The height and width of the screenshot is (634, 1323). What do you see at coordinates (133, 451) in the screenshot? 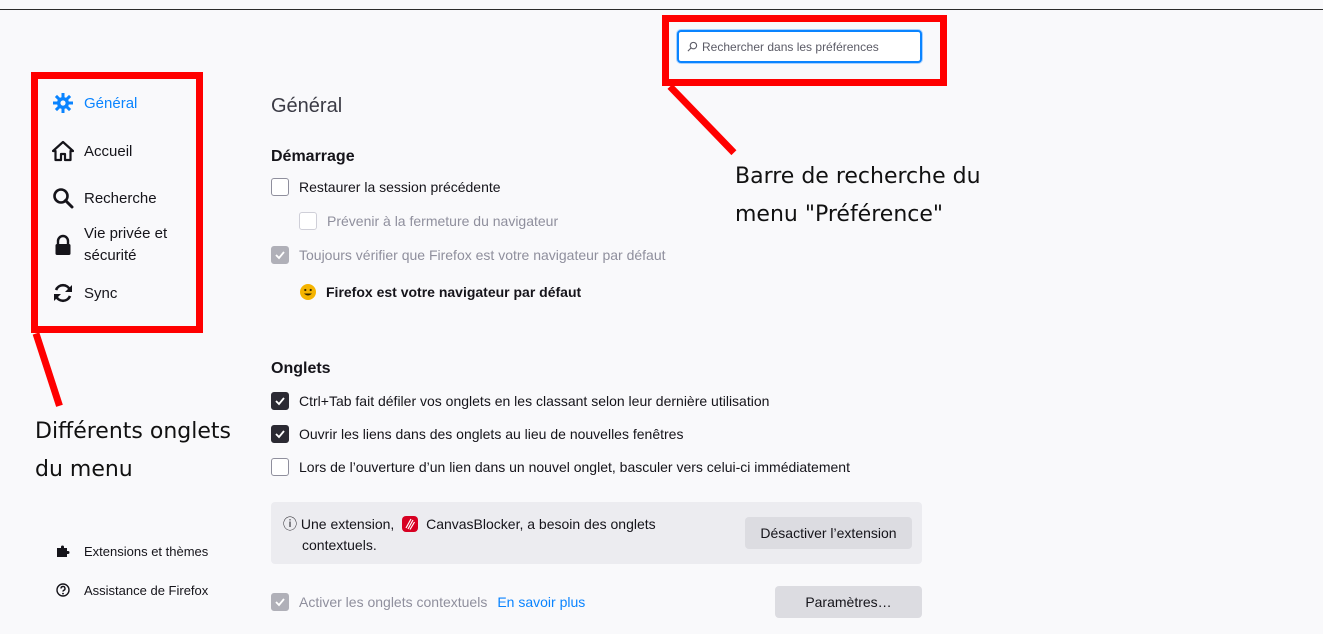
I see `tabs-annotation-text: Différents onglets du menu` at bounding box center [133, 451].